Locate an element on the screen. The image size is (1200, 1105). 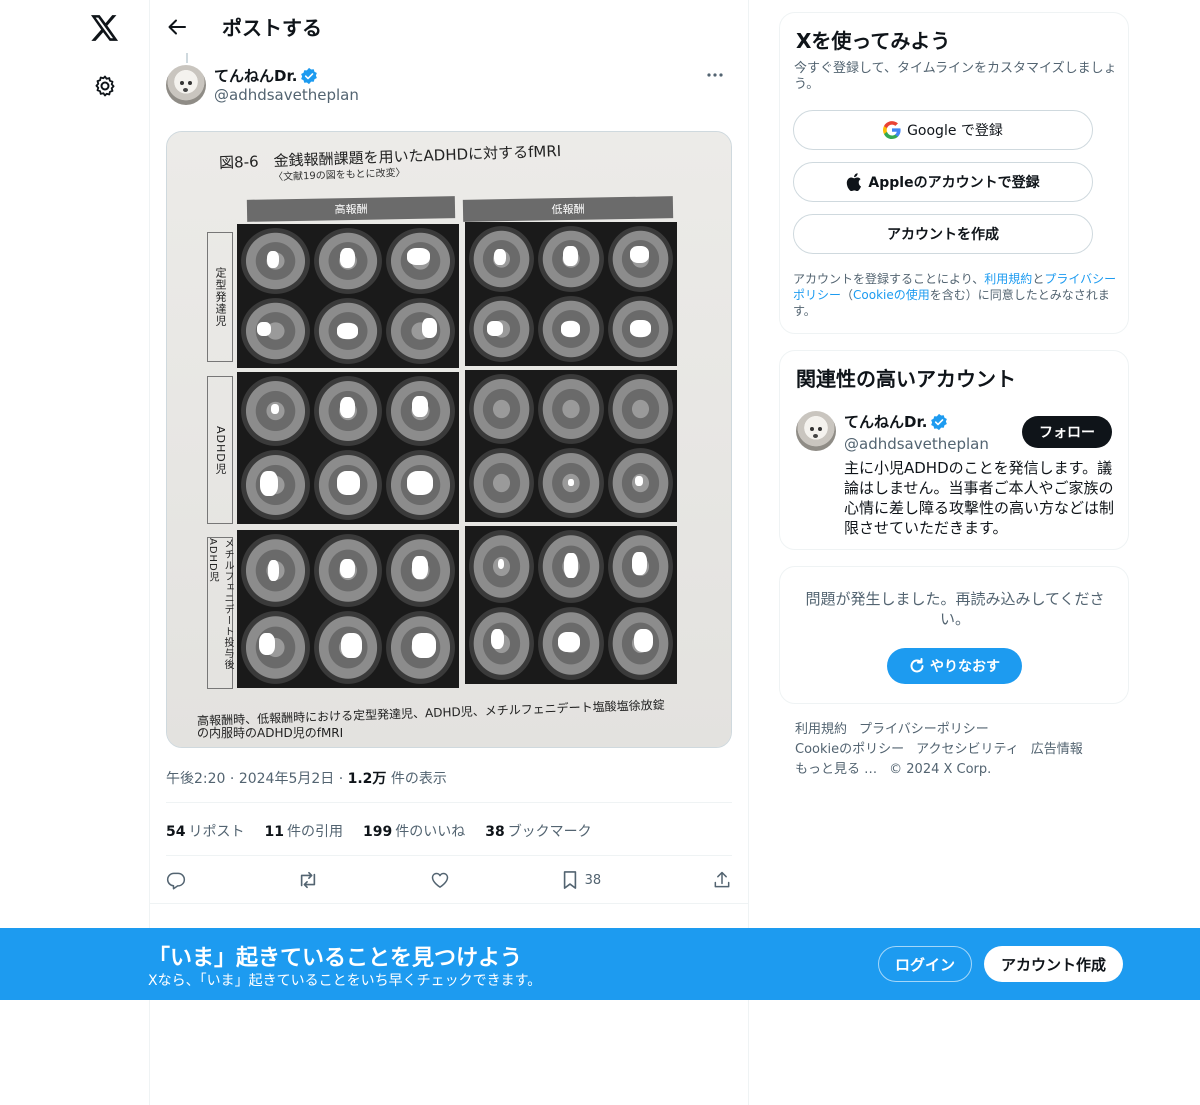
retry-label: やりなおす is located at coordinates (965, 667).